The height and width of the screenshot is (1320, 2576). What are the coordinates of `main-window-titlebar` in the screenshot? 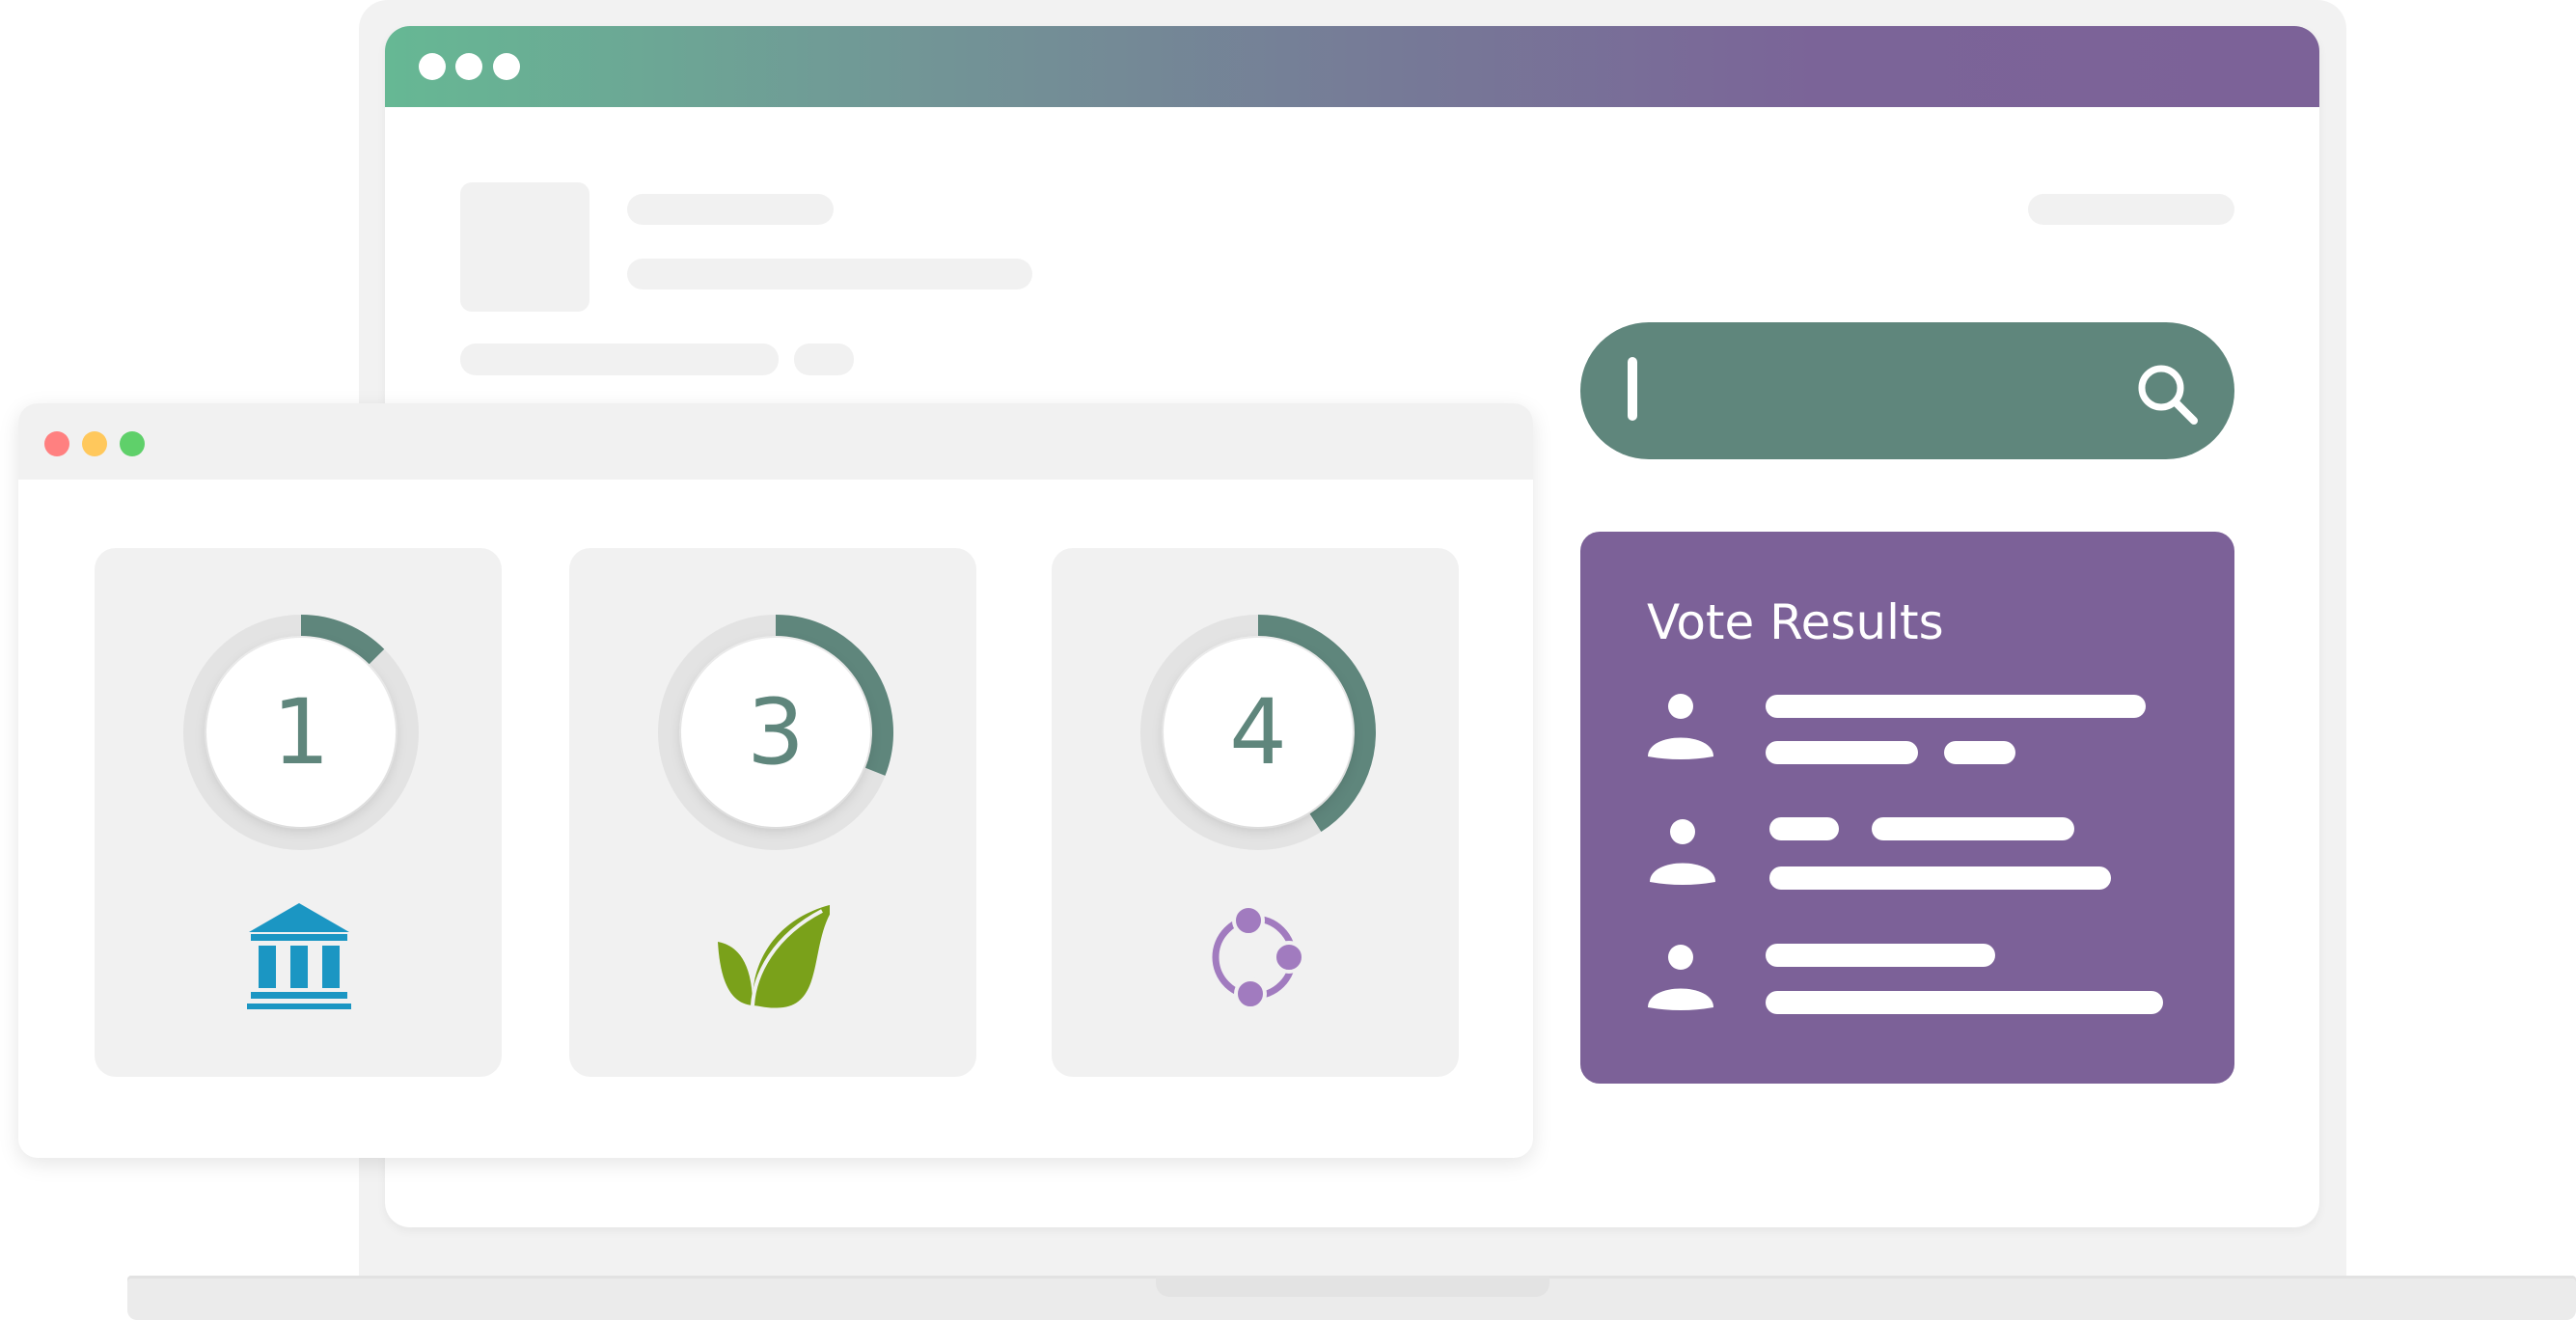 It's located at (1352, 66).